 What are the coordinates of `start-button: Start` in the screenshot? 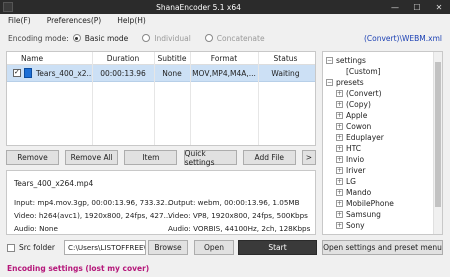 It's located at (277, 247).